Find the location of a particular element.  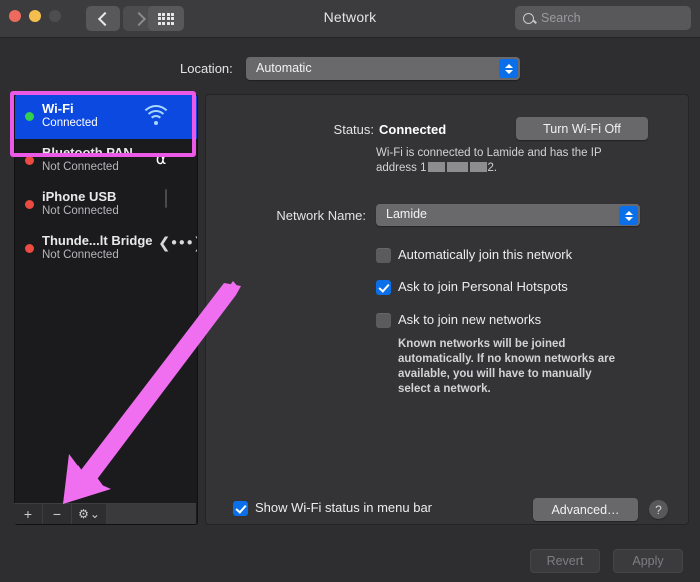

location-row: Location: Automatic is located at coordinates (350, 70).